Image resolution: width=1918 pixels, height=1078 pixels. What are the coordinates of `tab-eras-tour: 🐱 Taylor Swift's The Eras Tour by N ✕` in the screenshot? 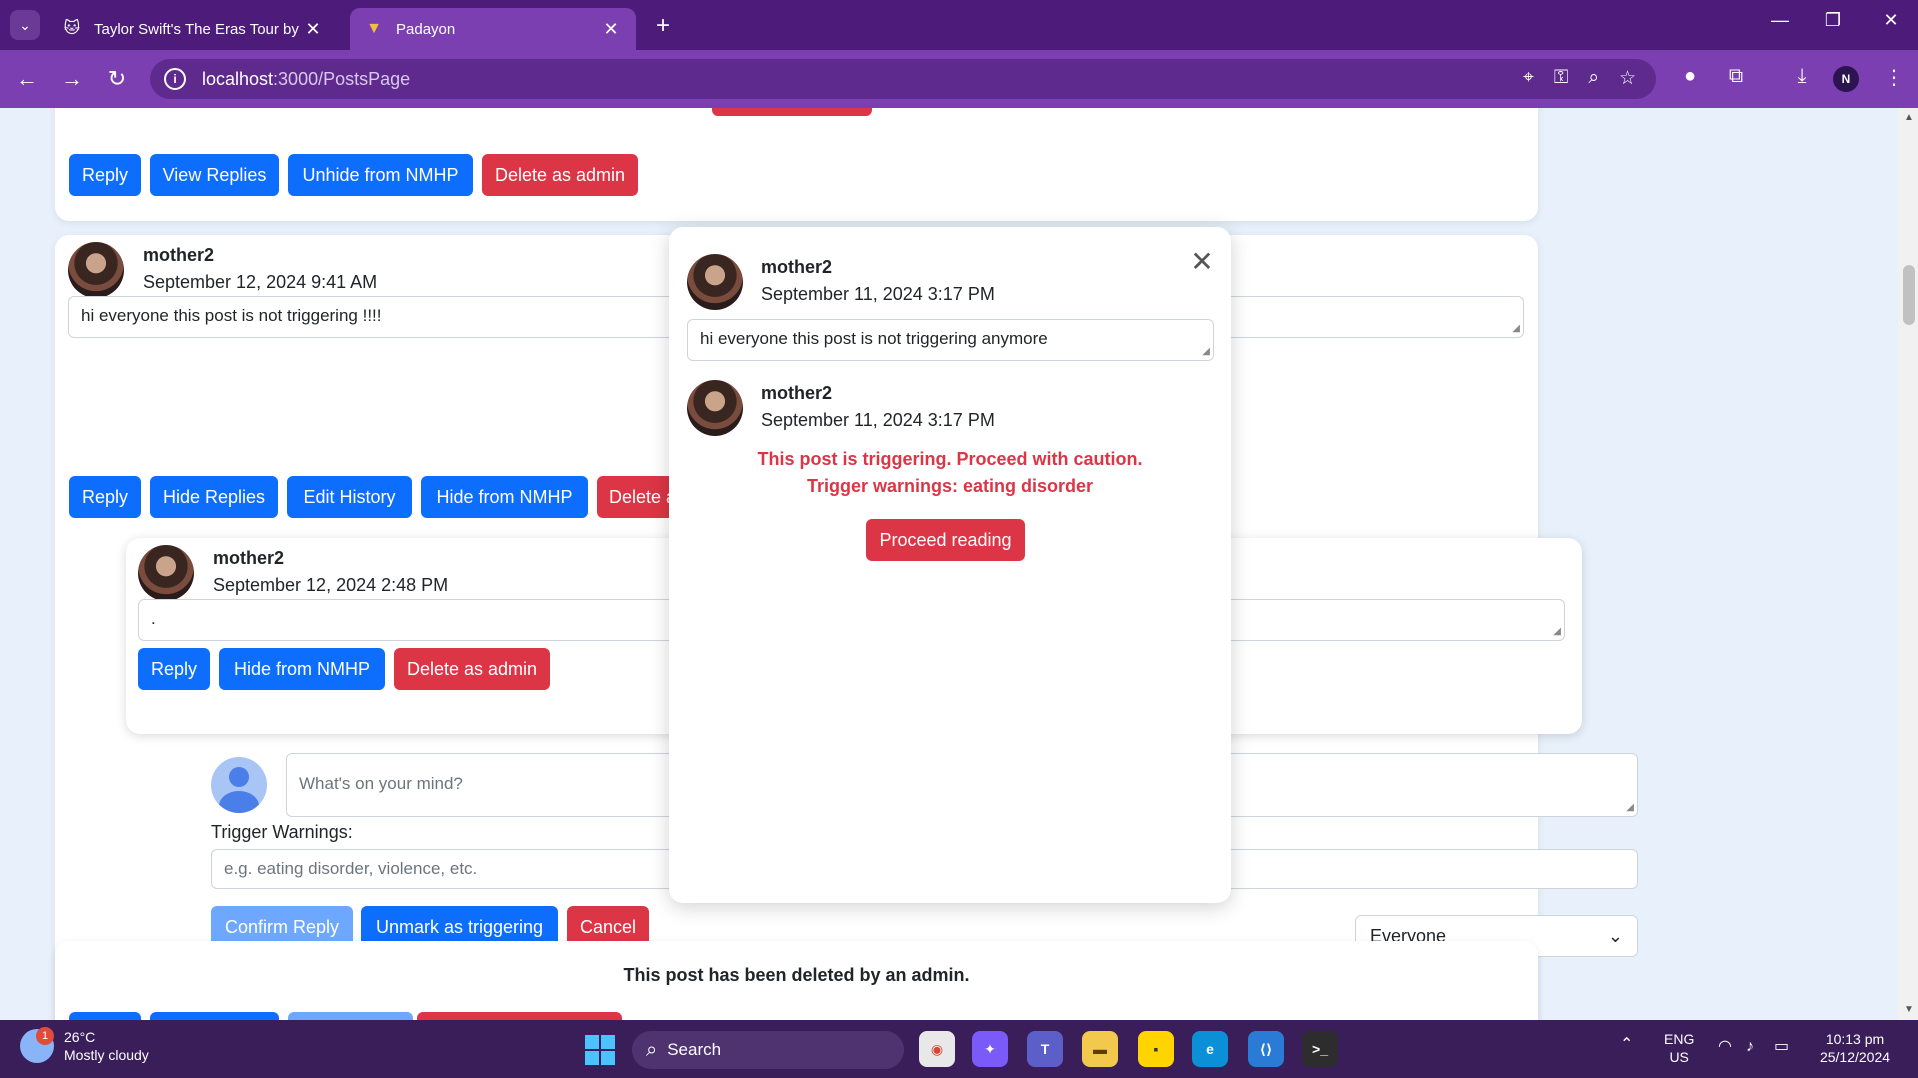 It's located at (193, 29).